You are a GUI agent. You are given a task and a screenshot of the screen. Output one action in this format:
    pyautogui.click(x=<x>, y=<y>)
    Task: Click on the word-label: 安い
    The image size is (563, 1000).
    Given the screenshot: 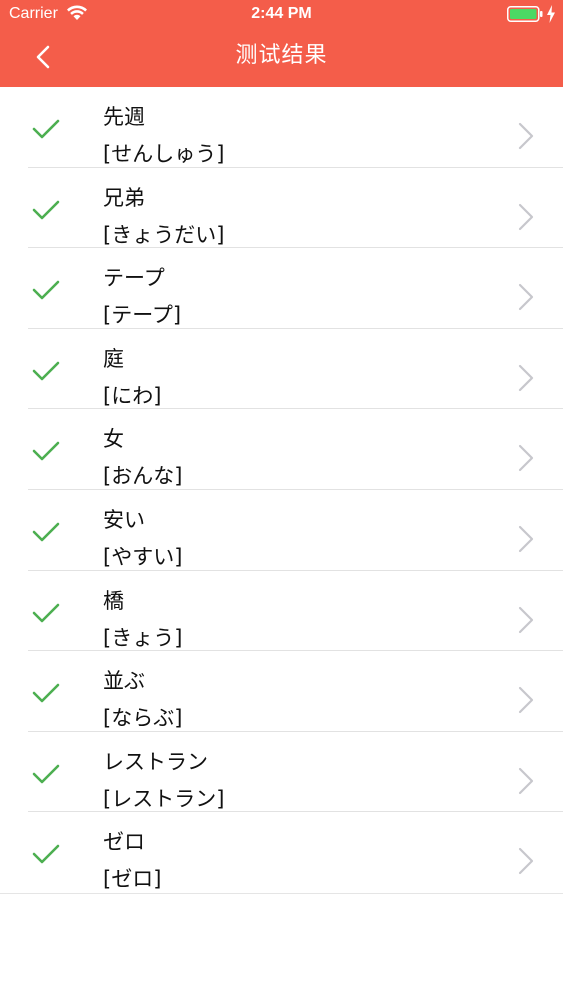 What is the action you would take?
    pyautogui.click(x=124, y=519)
    